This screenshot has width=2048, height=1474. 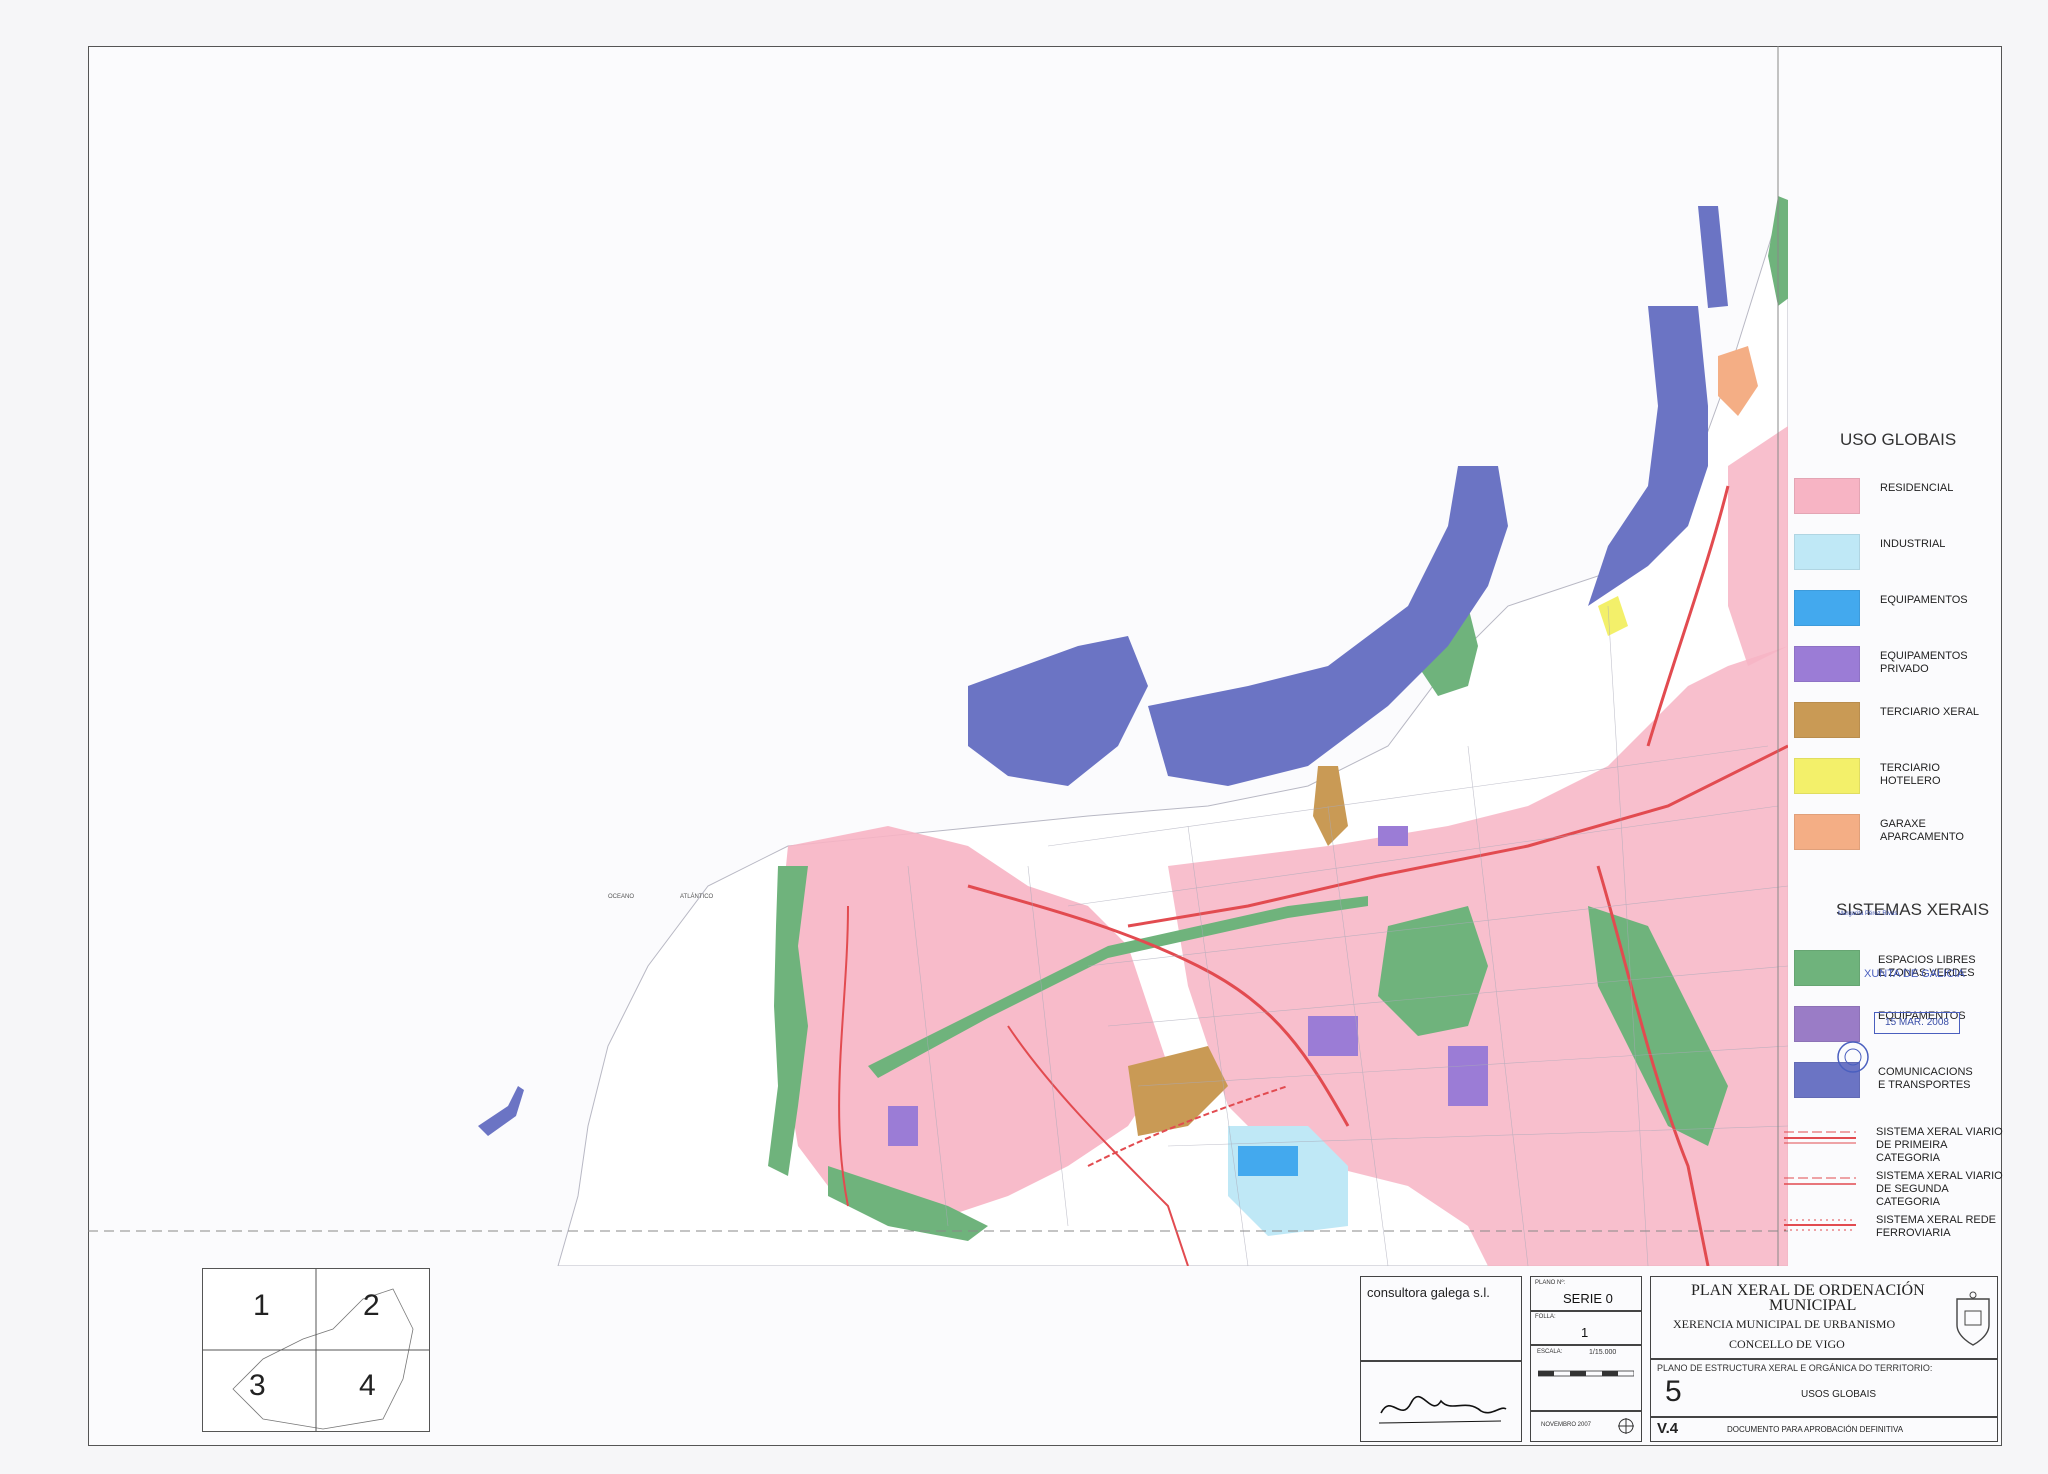 What do you see at coordinates (1787, 1344) in the screenshot?
I see `subtitle-line-2: CONCELLO DE VIGO` at bounding box center [1787, 1344].